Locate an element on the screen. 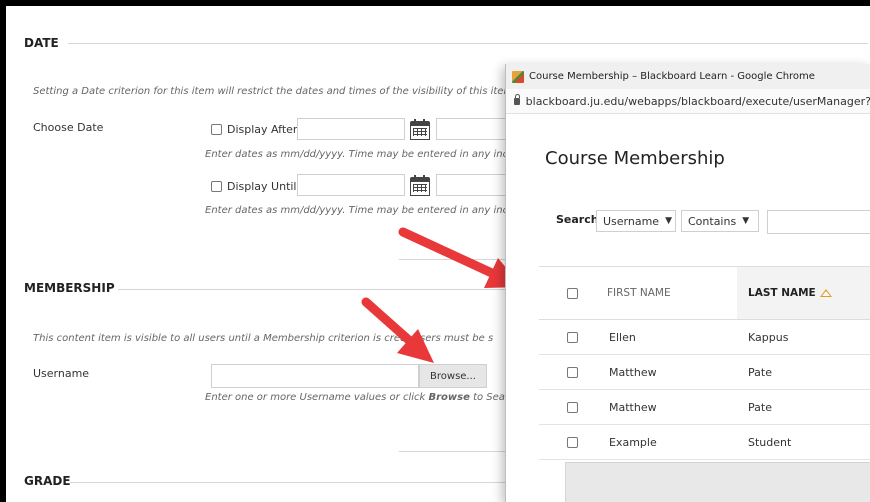 The width and height of the screenshot is (870, 502). row-last-name: Kappus is located at coordinates (768, 337).